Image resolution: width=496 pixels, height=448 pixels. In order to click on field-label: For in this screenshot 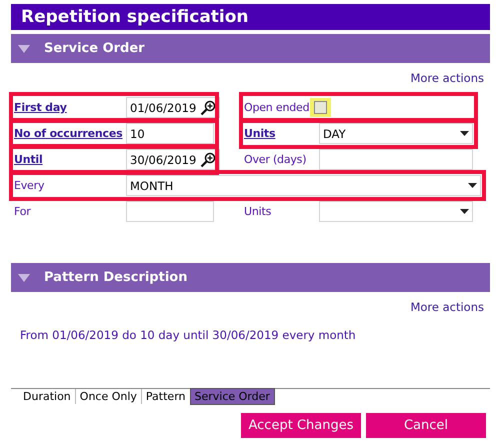, I will do `click(23, 211)`.